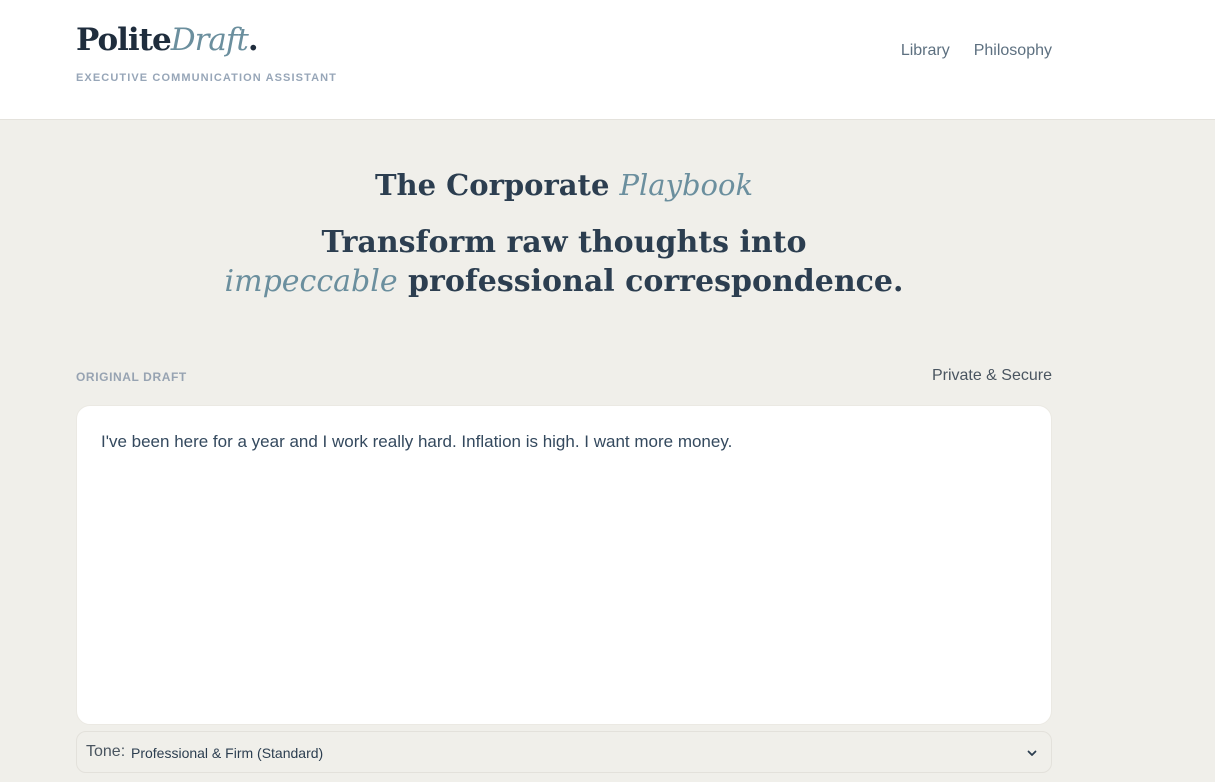  I want to click on logo: PoliteDraft., so click(167, 40).